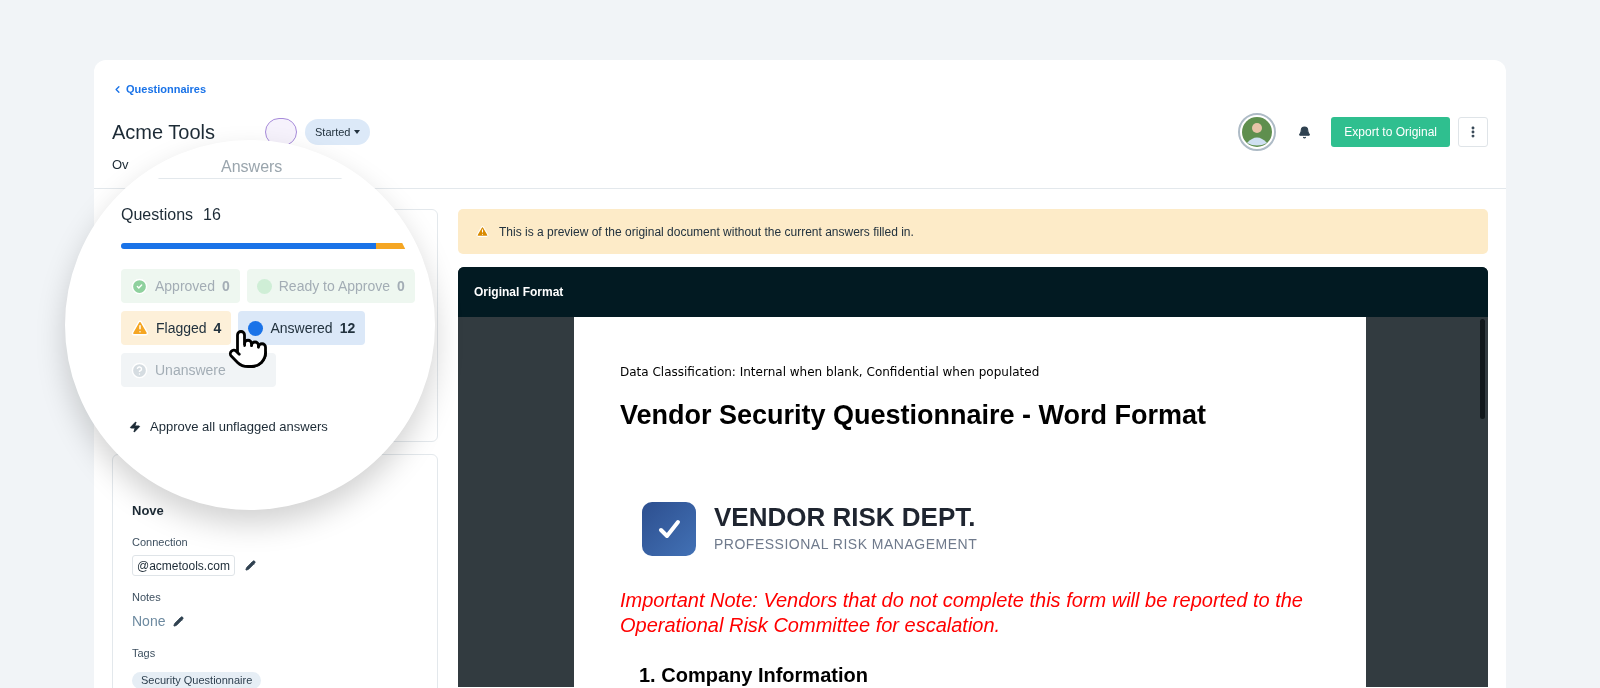 This screenshot has width=1600, height=688. I want to click on questions-count: 16, so click(212, 215).